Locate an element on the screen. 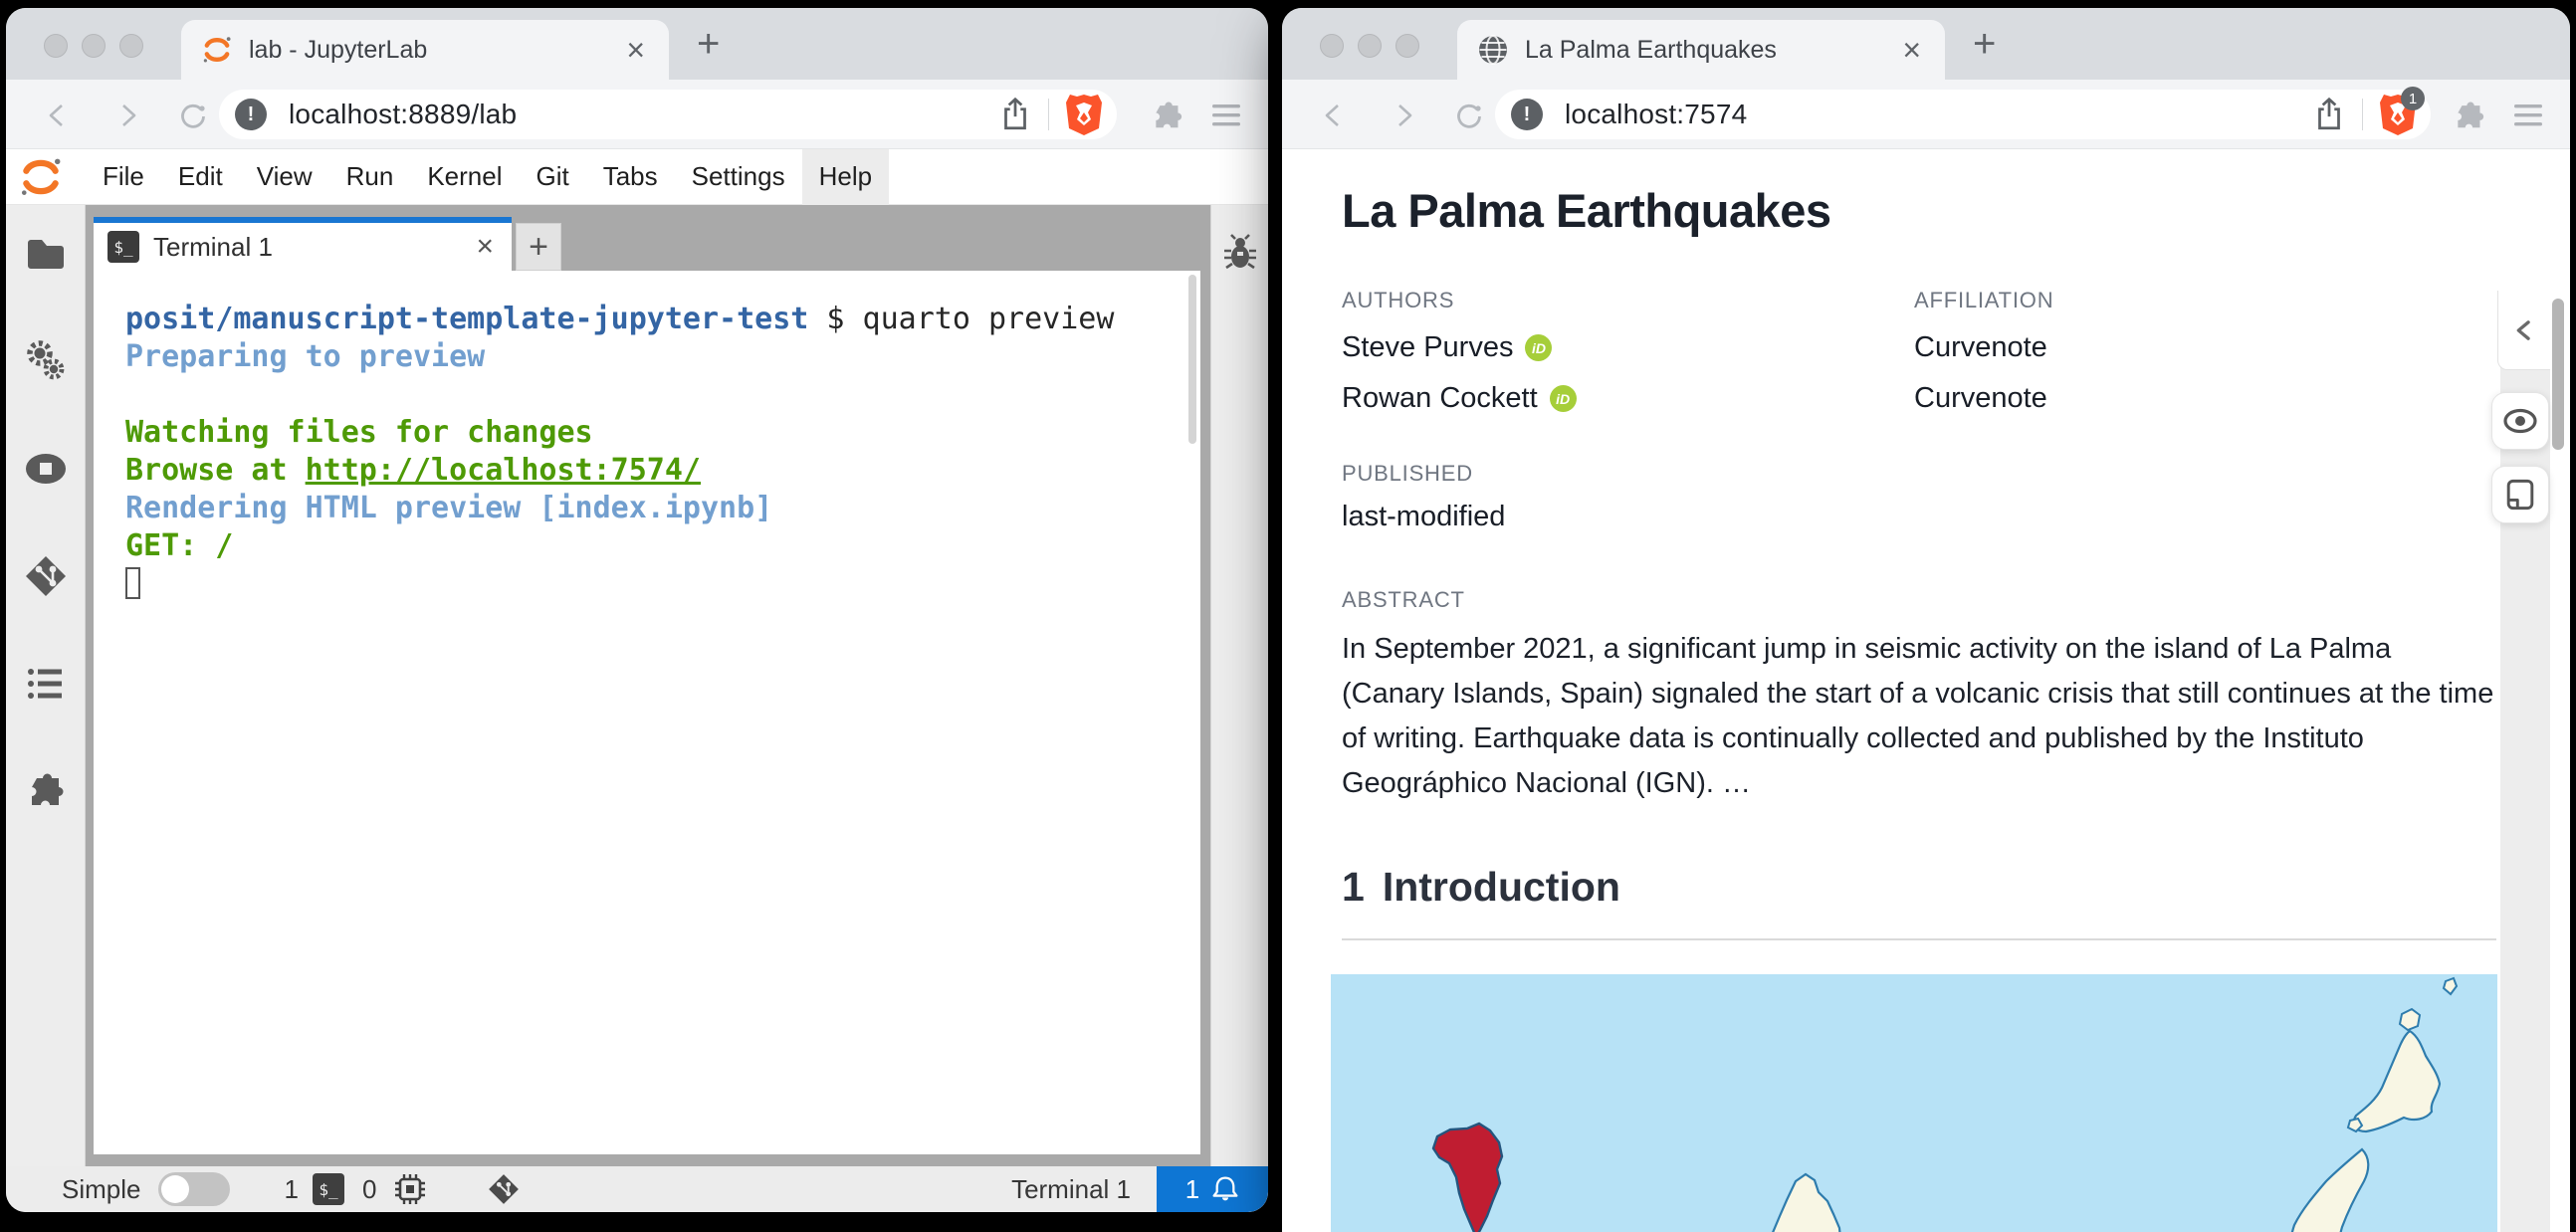 The width and height of the screenshot is (2576, 1232). browser-tab-lapalma: La Palma Earthquakes × is located at coordinates (1701, 50).